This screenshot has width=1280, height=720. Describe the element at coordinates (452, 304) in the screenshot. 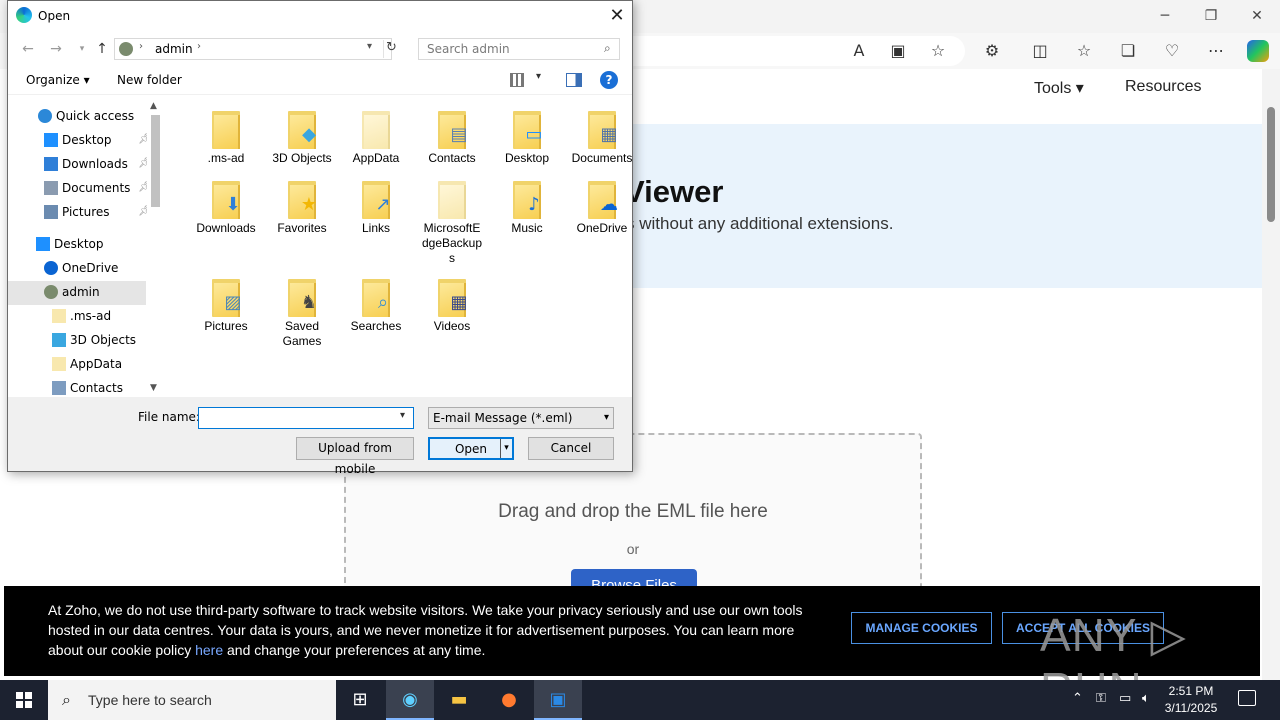

I see `folder-item: ▦ Videos` at that location.